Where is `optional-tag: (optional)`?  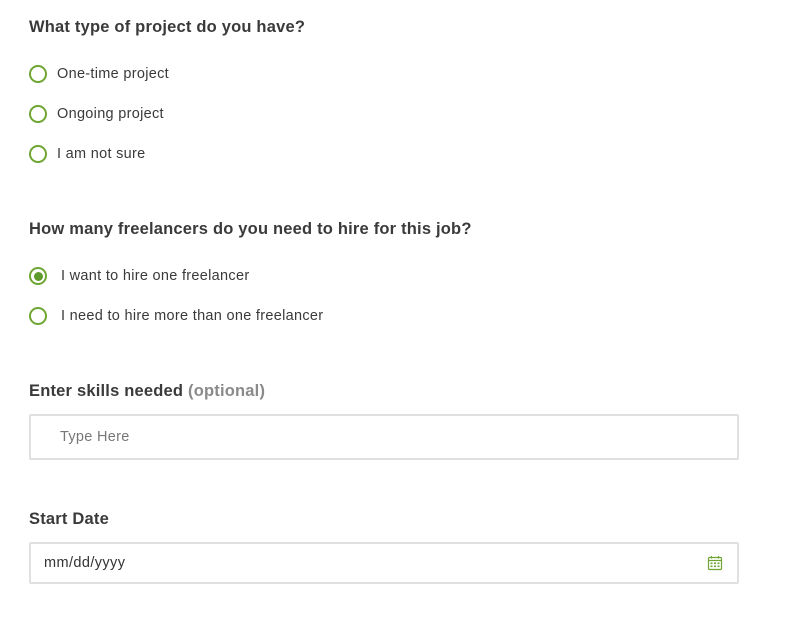 optional-tag: (optional) is located at coordinates (227, 391).